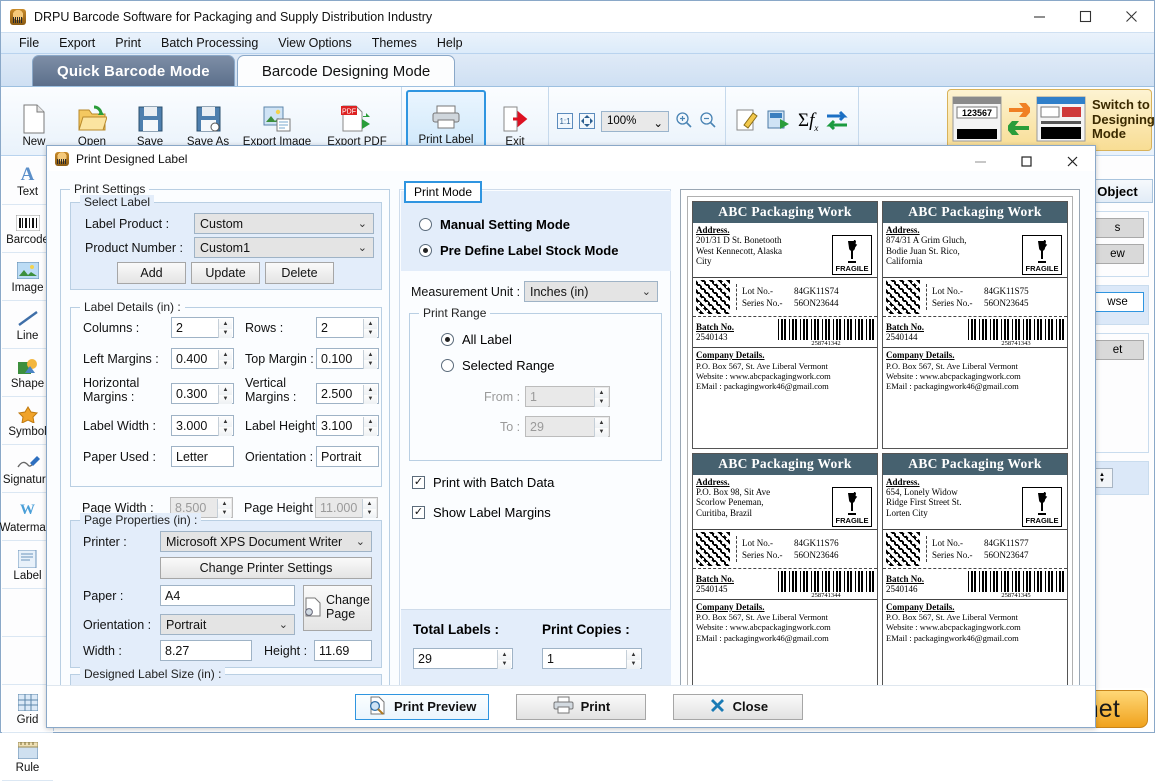 This screenshot has height=781, width=1155. Describe the element at coordinates (418, 512) in the screenshot. I see `show-label-margins-checkbox` at that location.